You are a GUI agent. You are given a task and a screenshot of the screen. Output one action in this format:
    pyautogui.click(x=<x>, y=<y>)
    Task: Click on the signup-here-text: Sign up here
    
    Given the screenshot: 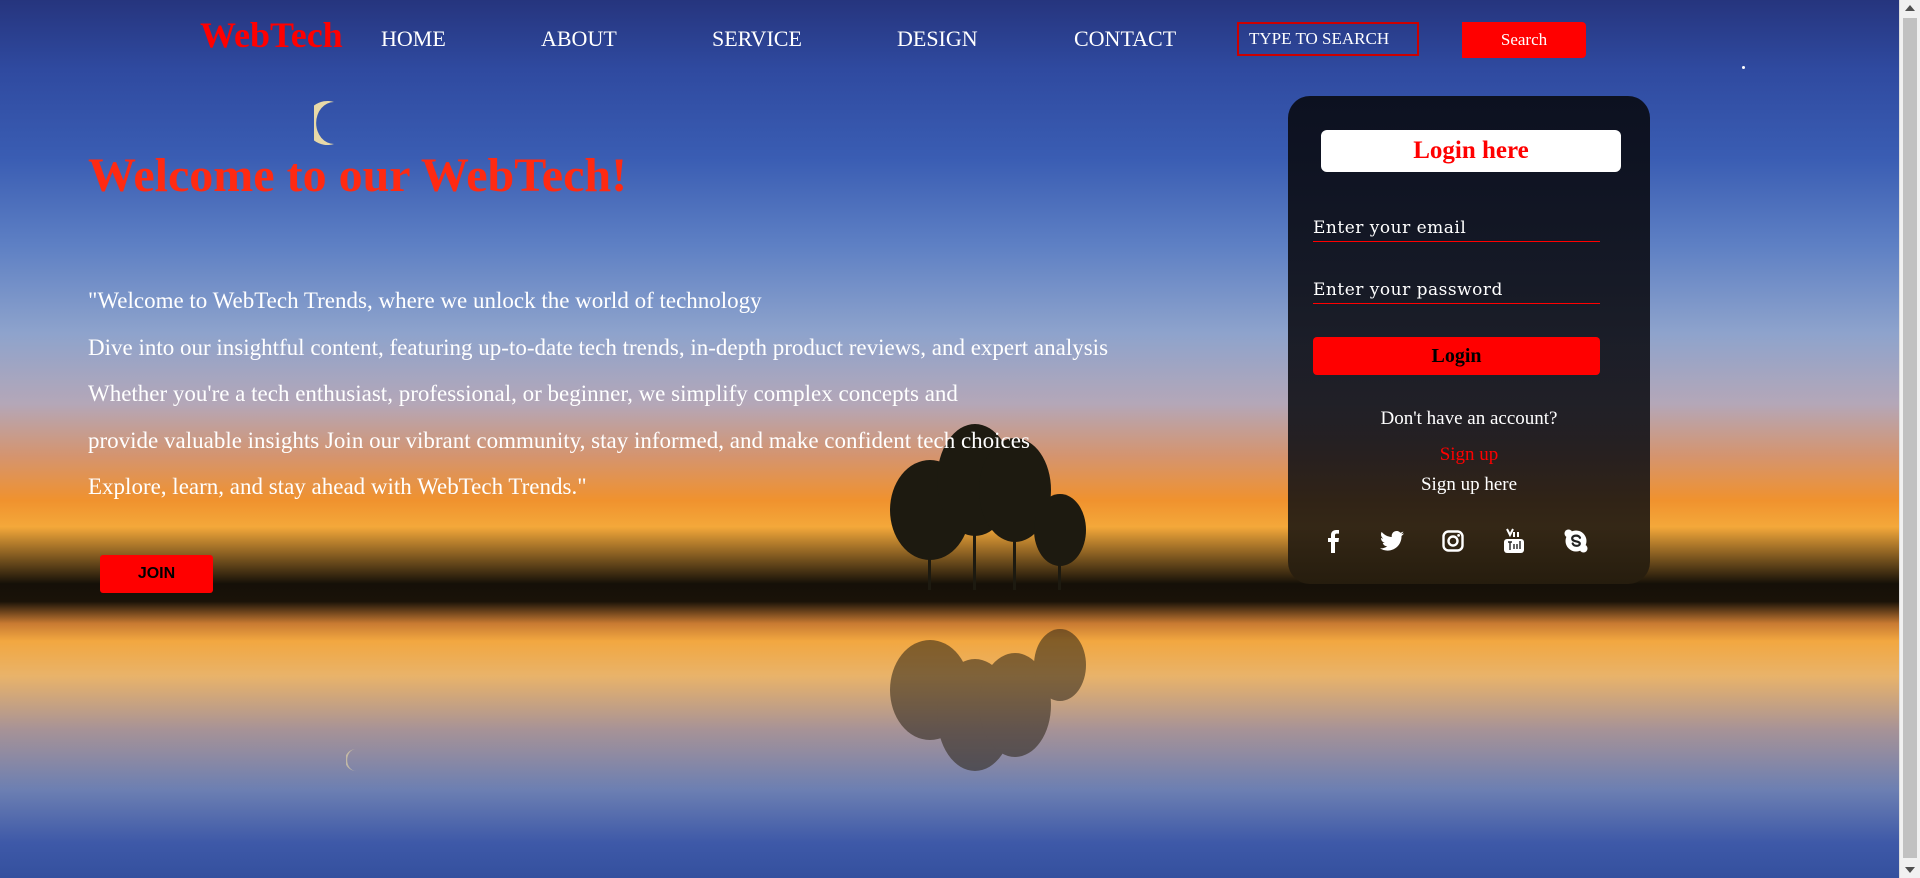 What is the action you would take?
    pyautogui.click(x=1469, y=484)
    